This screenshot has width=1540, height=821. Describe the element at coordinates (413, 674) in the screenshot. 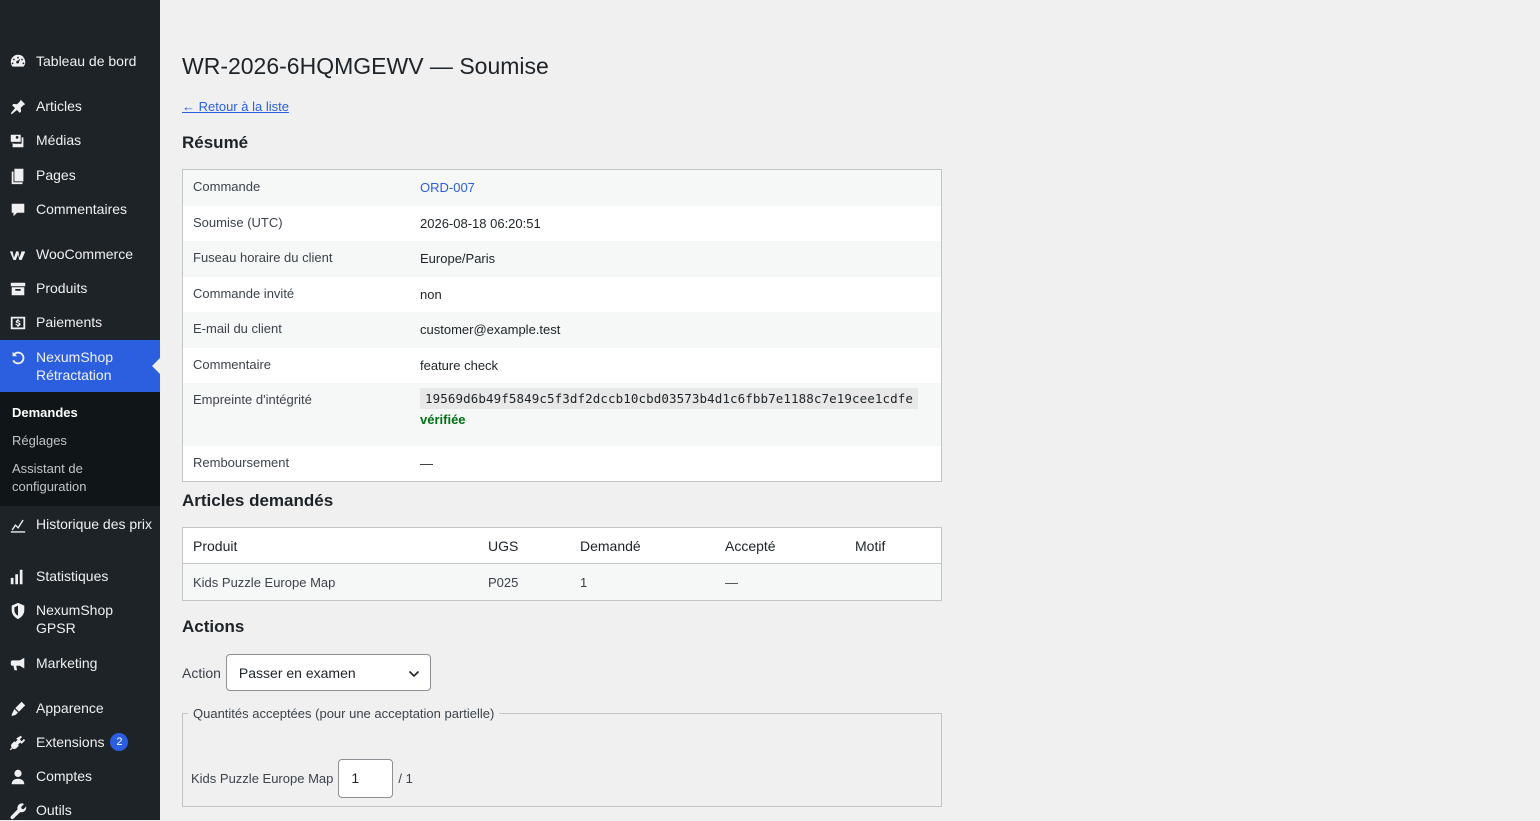

I see `chevron-down-icon` at that location.